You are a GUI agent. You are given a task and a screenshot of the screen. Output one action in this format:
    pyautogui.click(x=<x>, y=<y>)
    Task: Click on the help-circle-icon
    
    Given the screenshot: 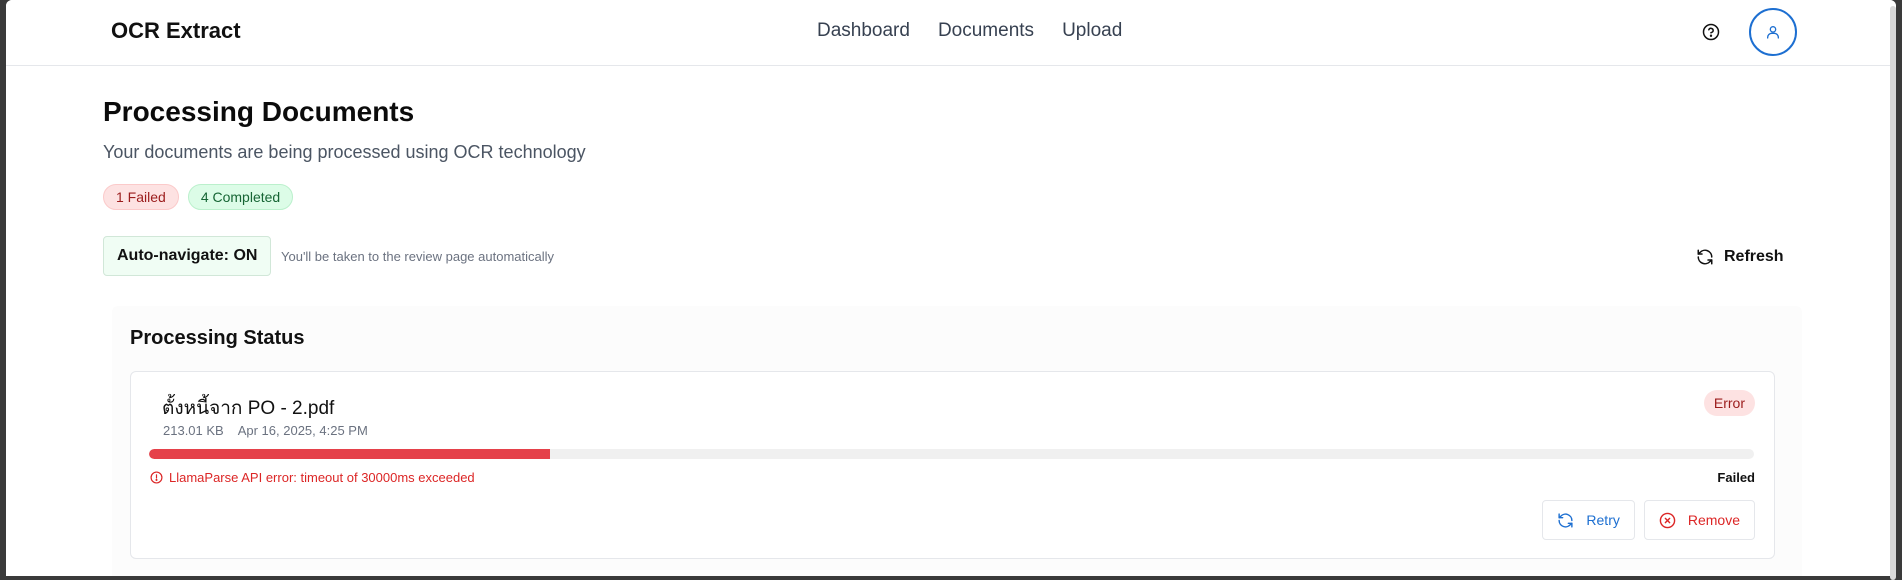 What is the action you would take?
    pyautogui.click(x=1711, y=32)
    